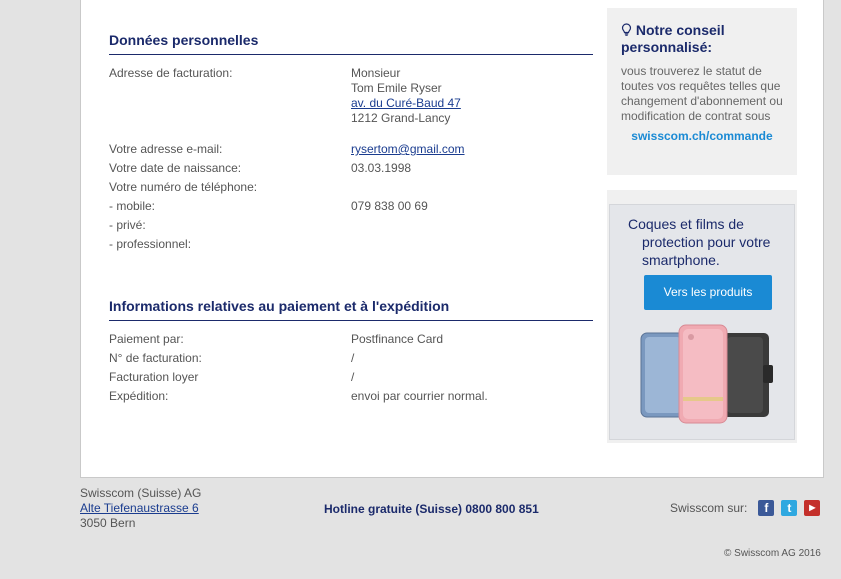 The height and width of the screenshot is (579, 841). What do you see at coordinates (351, 225) in the screenshot?
I see `private-phone-row: - privé:` at bounding box center [351, 225].